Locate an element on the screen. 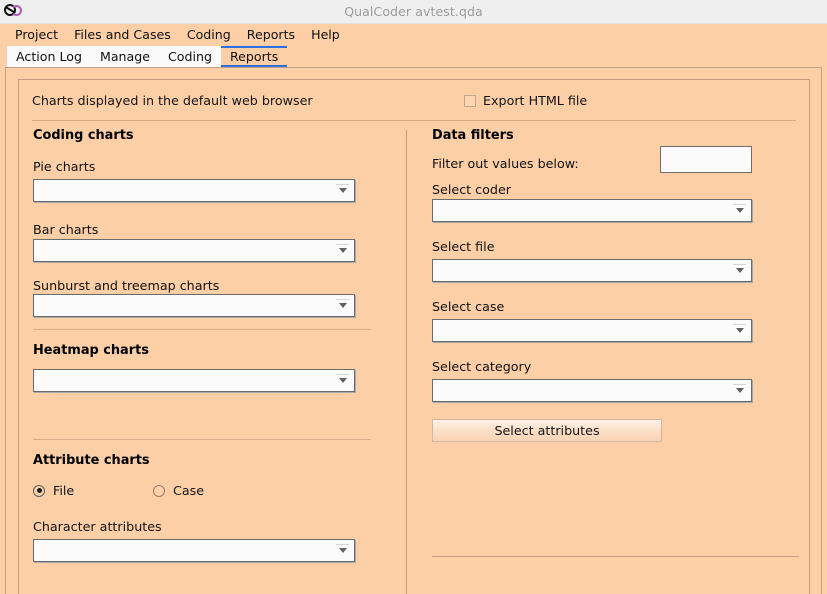 The image size is (827, 594). tab-action-log: Action Log is located at coordinates (49, 56).